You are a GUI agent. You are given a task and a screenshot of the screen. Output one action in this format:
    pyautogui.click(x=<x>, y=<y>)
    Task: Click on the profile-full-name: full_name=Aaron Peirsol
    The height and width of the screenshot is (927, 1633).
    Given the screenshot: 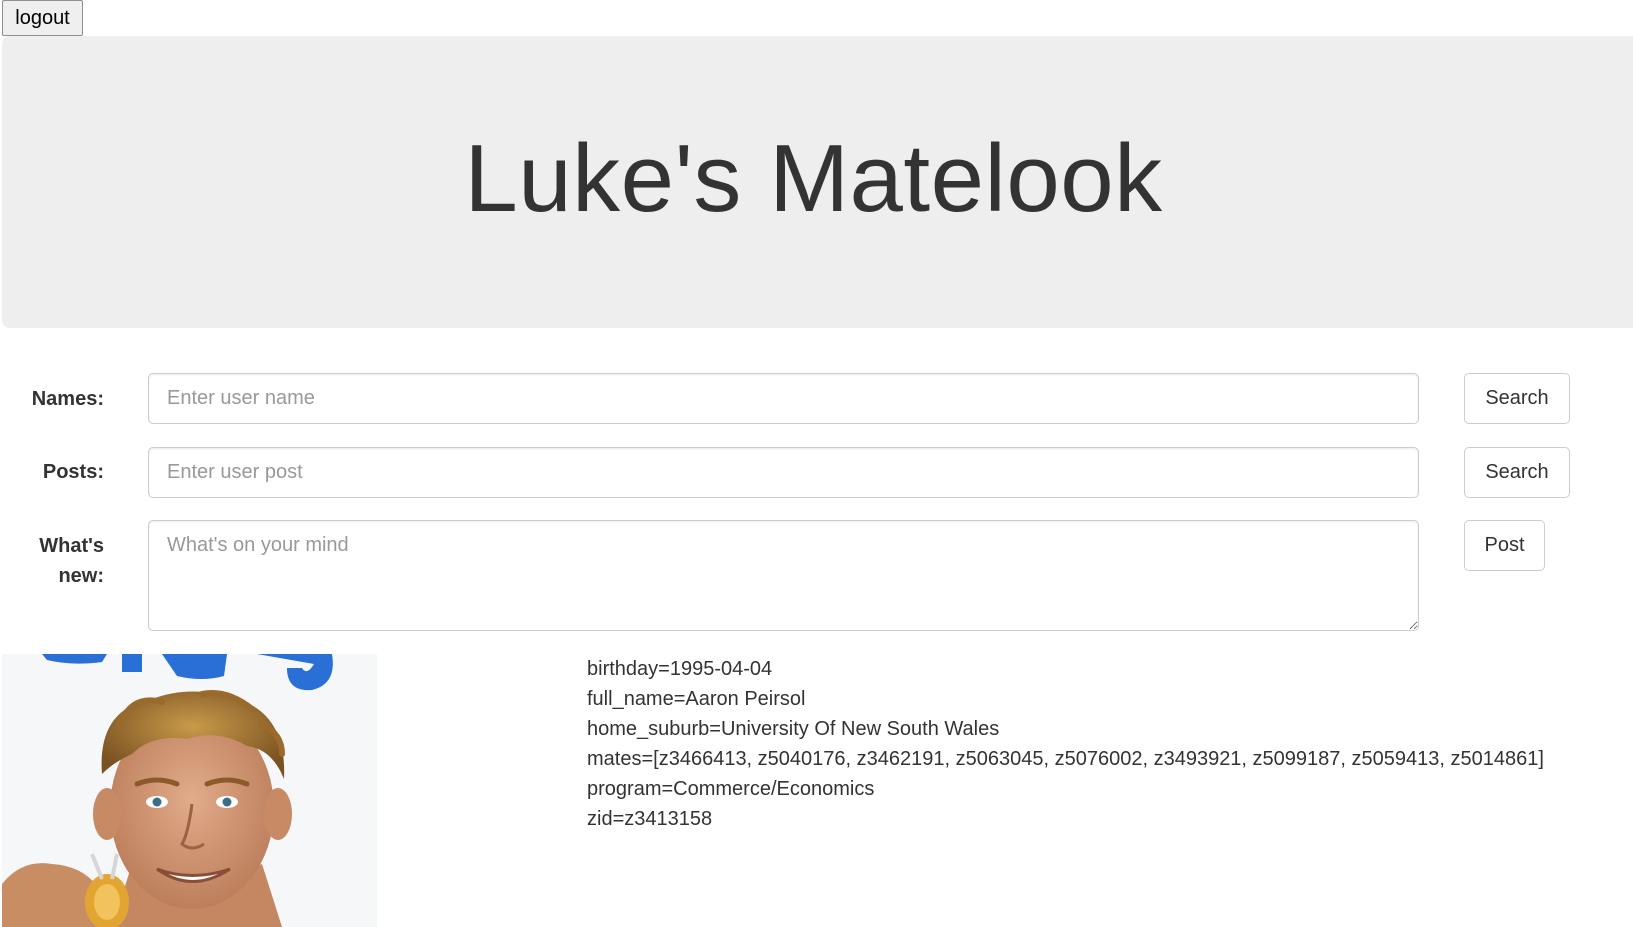 What is the action you would take?
    pyautogui.click(x=696, y=699)
    